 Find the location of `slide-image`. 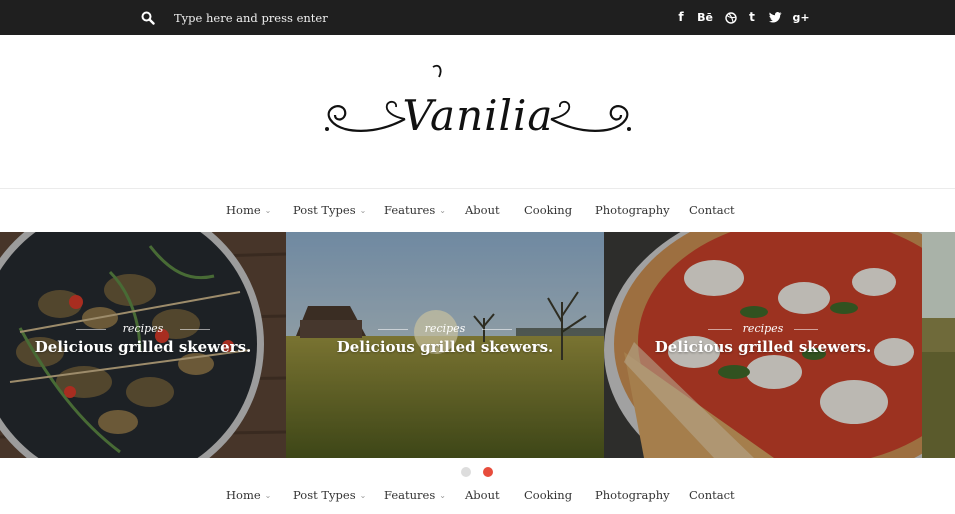

slide-image is located at coordinates (938, 345).